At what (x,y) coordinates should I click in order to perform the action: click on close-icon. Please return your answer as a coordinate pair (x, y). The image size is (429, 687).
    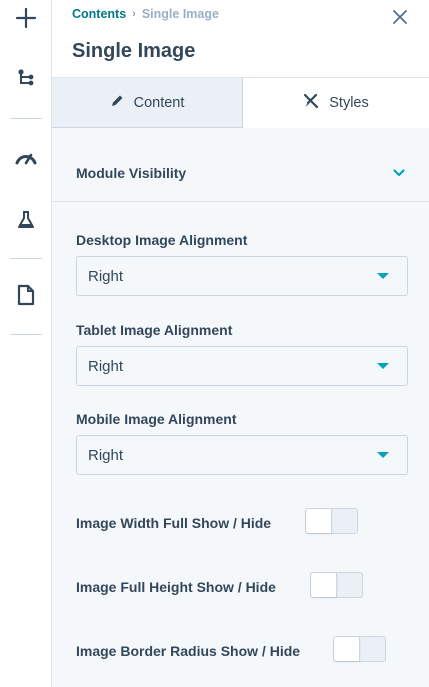
    Looking at the image, I should click on (400, 19).